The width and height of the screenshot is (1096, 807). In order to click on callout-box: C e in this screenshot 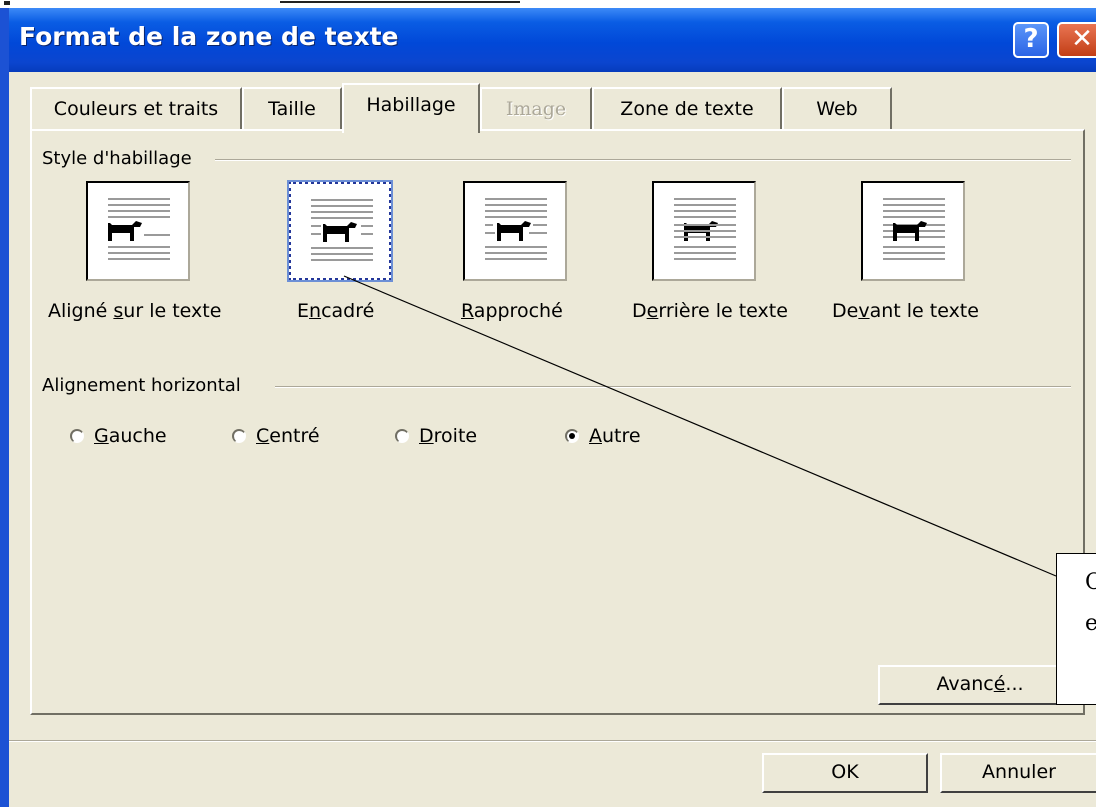, I will do `click(1076, 629)`.